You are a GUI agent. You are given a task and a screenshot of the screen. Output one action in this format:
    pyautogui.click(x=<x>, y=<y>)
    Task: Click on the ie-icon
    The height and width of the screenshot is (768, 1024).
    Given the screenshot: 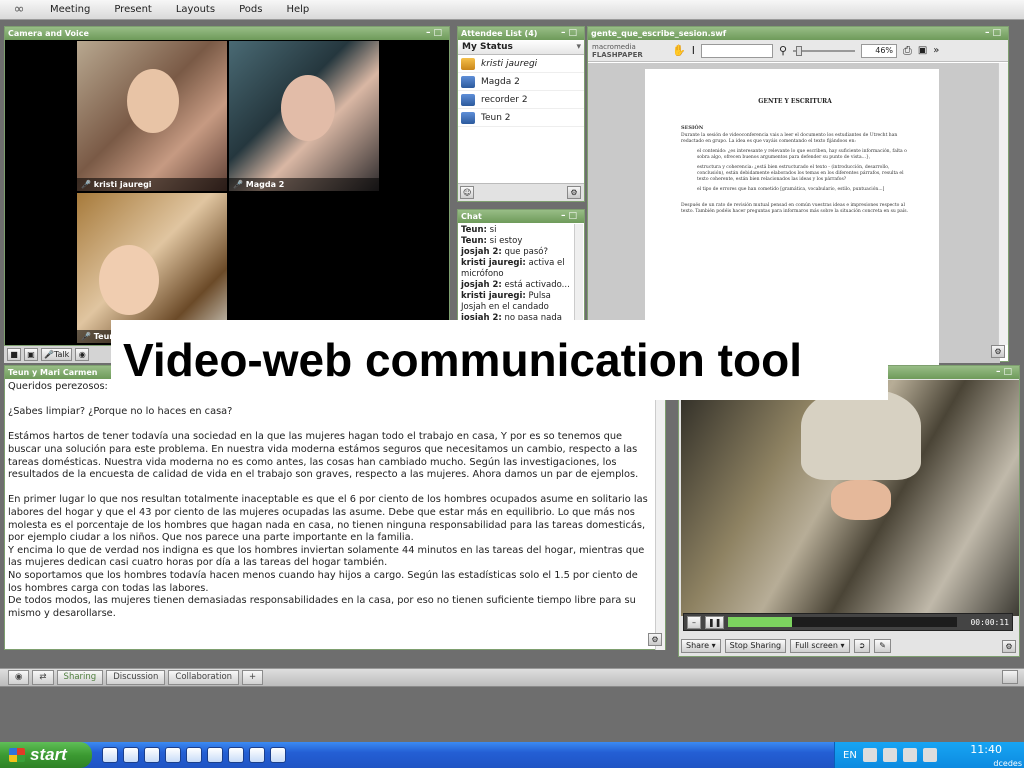 What is the action you would take?
    pyautogui.click(x=110, y=755)
    